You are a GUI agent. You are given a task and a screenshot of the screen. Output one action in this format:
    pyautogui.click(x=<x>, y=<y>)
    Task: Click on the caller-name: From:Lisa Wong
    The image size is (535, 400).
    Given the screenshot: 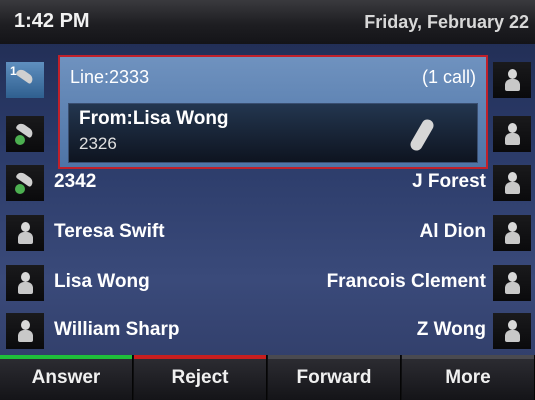 What is the action you would take?
    pyautogui.click(x=154, y=118)
    